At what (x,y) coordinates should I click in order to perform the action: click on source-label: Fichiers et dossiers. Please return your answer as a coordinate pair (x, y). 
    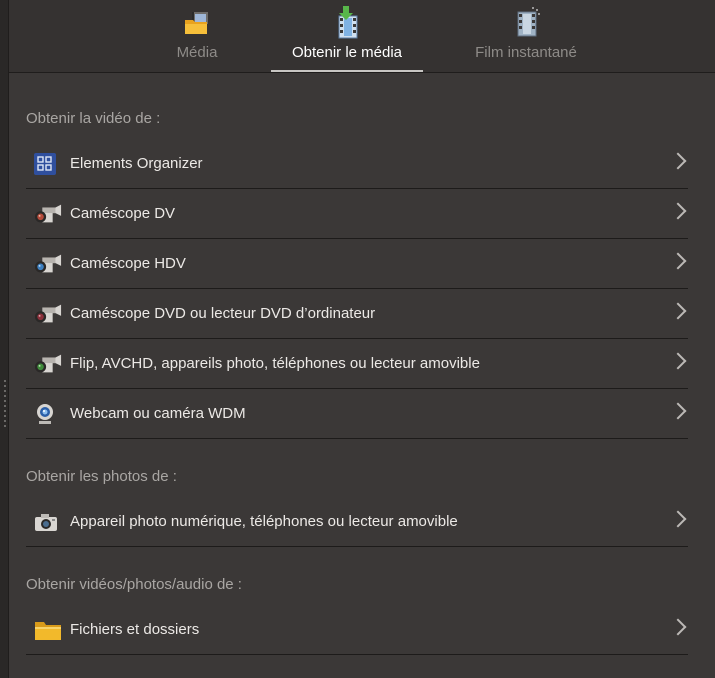
    Looking at the image, I should click on (135, 629).